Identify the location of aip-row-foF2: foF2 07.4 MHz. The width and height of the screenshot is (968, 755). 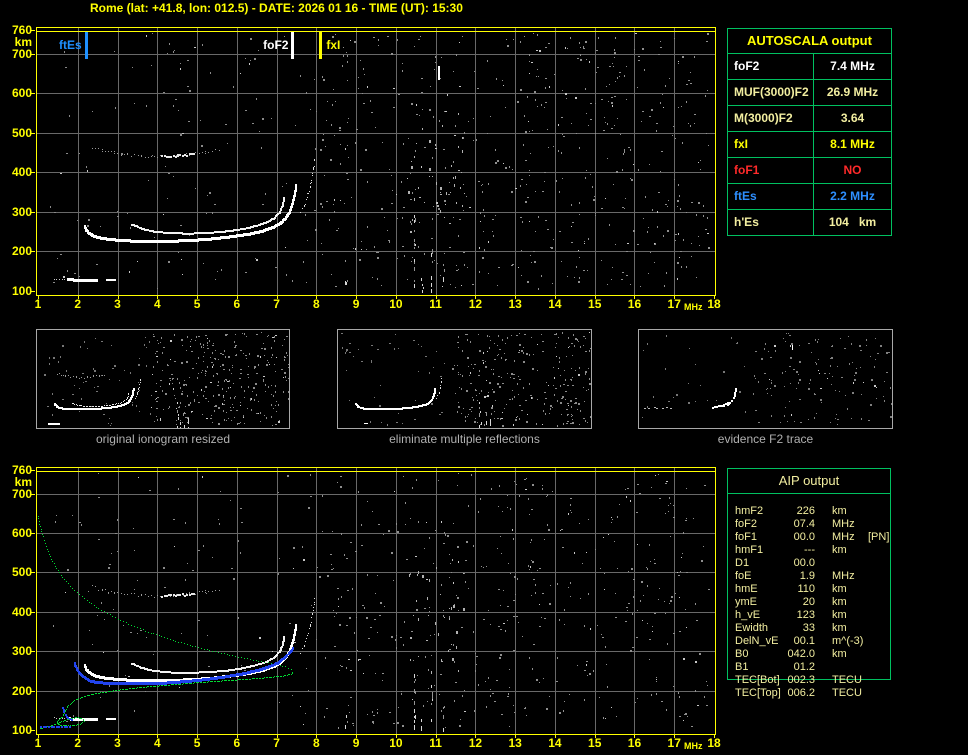
(810, 524).